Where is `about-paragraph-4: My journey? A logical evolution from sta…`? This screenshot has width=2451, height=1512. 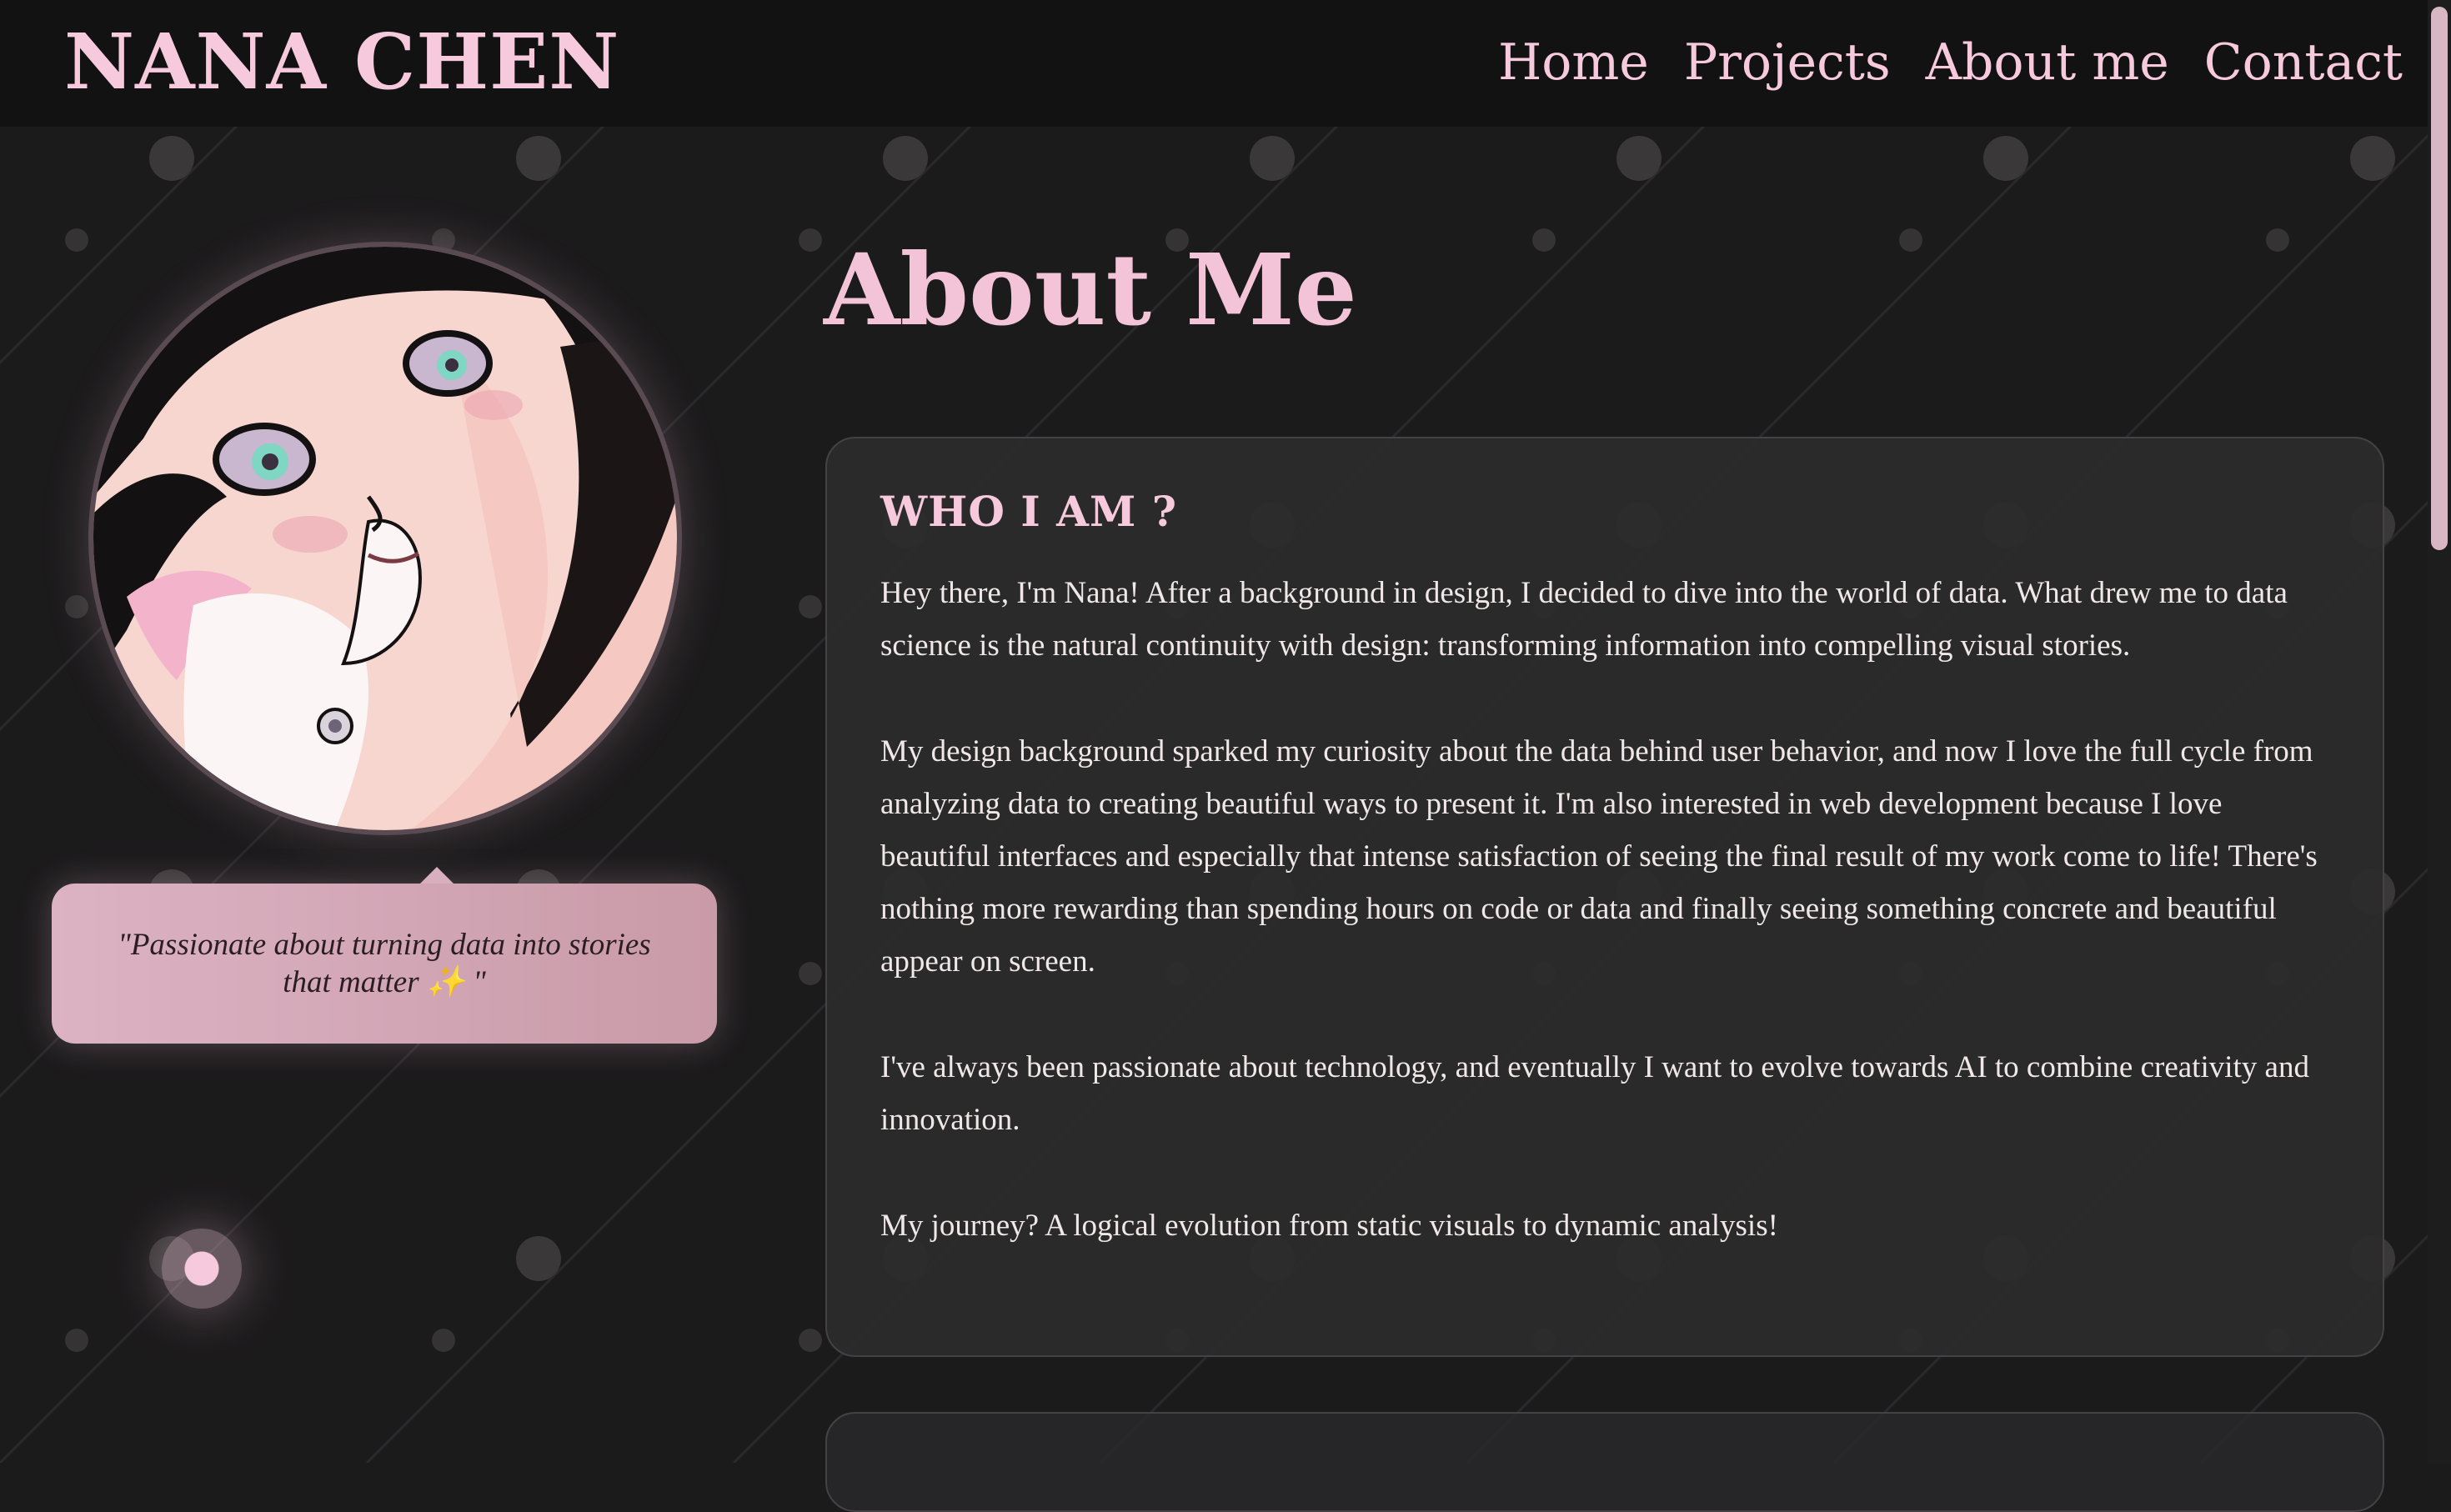 about-paragraph-4: My journey? A logical evolution from sta… is located at coordinates (1329, 1226).